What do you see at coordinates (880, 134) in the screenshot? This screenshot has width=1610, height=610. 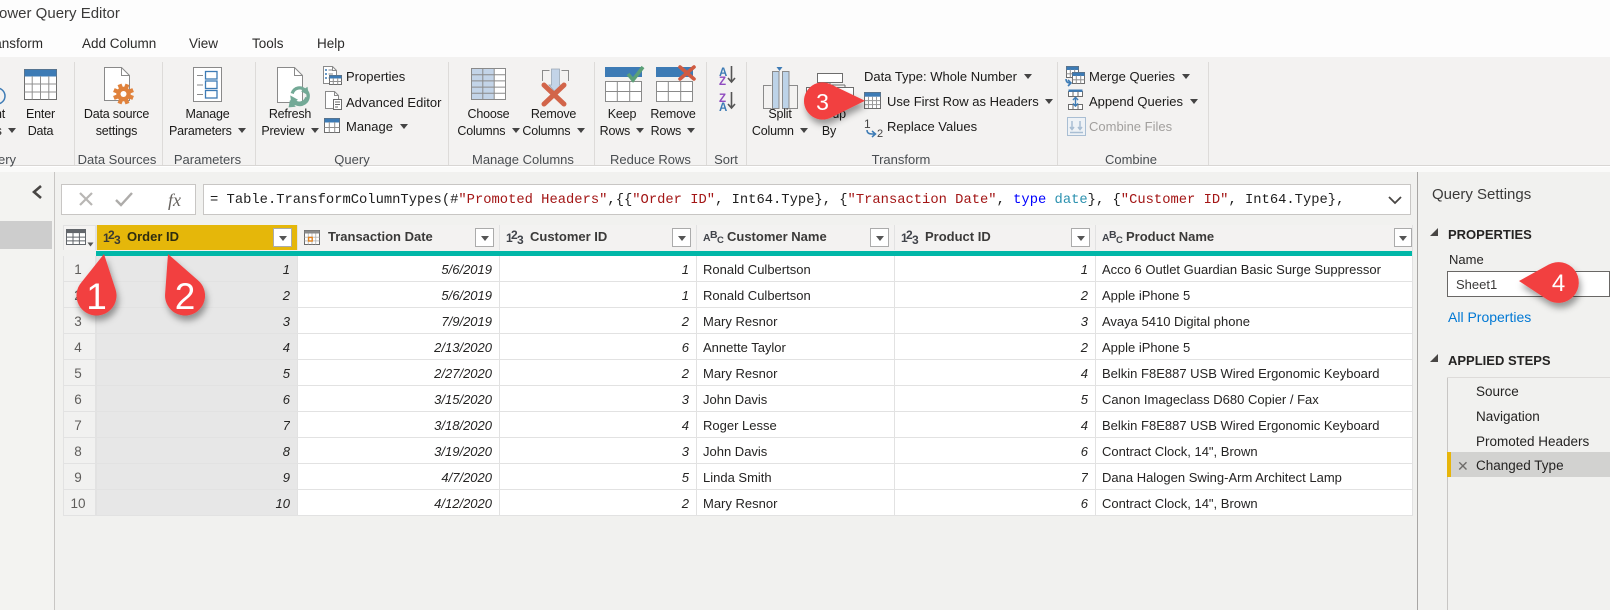 I see `svg-text: 2` at bounding box center [880, 134].